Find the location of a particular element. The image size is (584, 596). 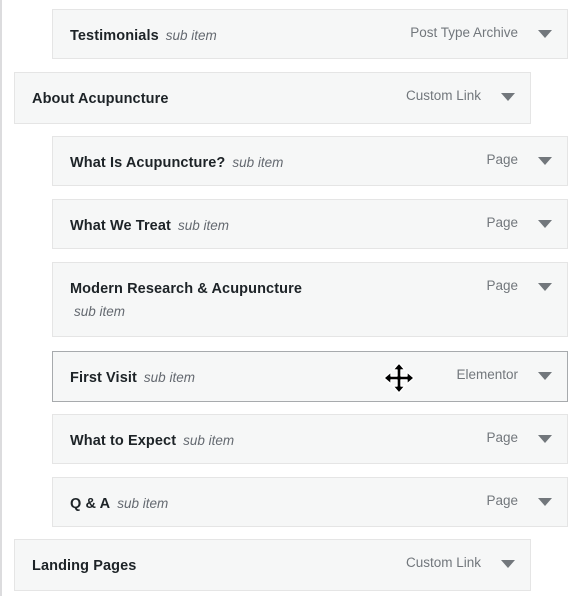

menu-item-title-group: What We Treat sub item is located at coordinates (149, 226).